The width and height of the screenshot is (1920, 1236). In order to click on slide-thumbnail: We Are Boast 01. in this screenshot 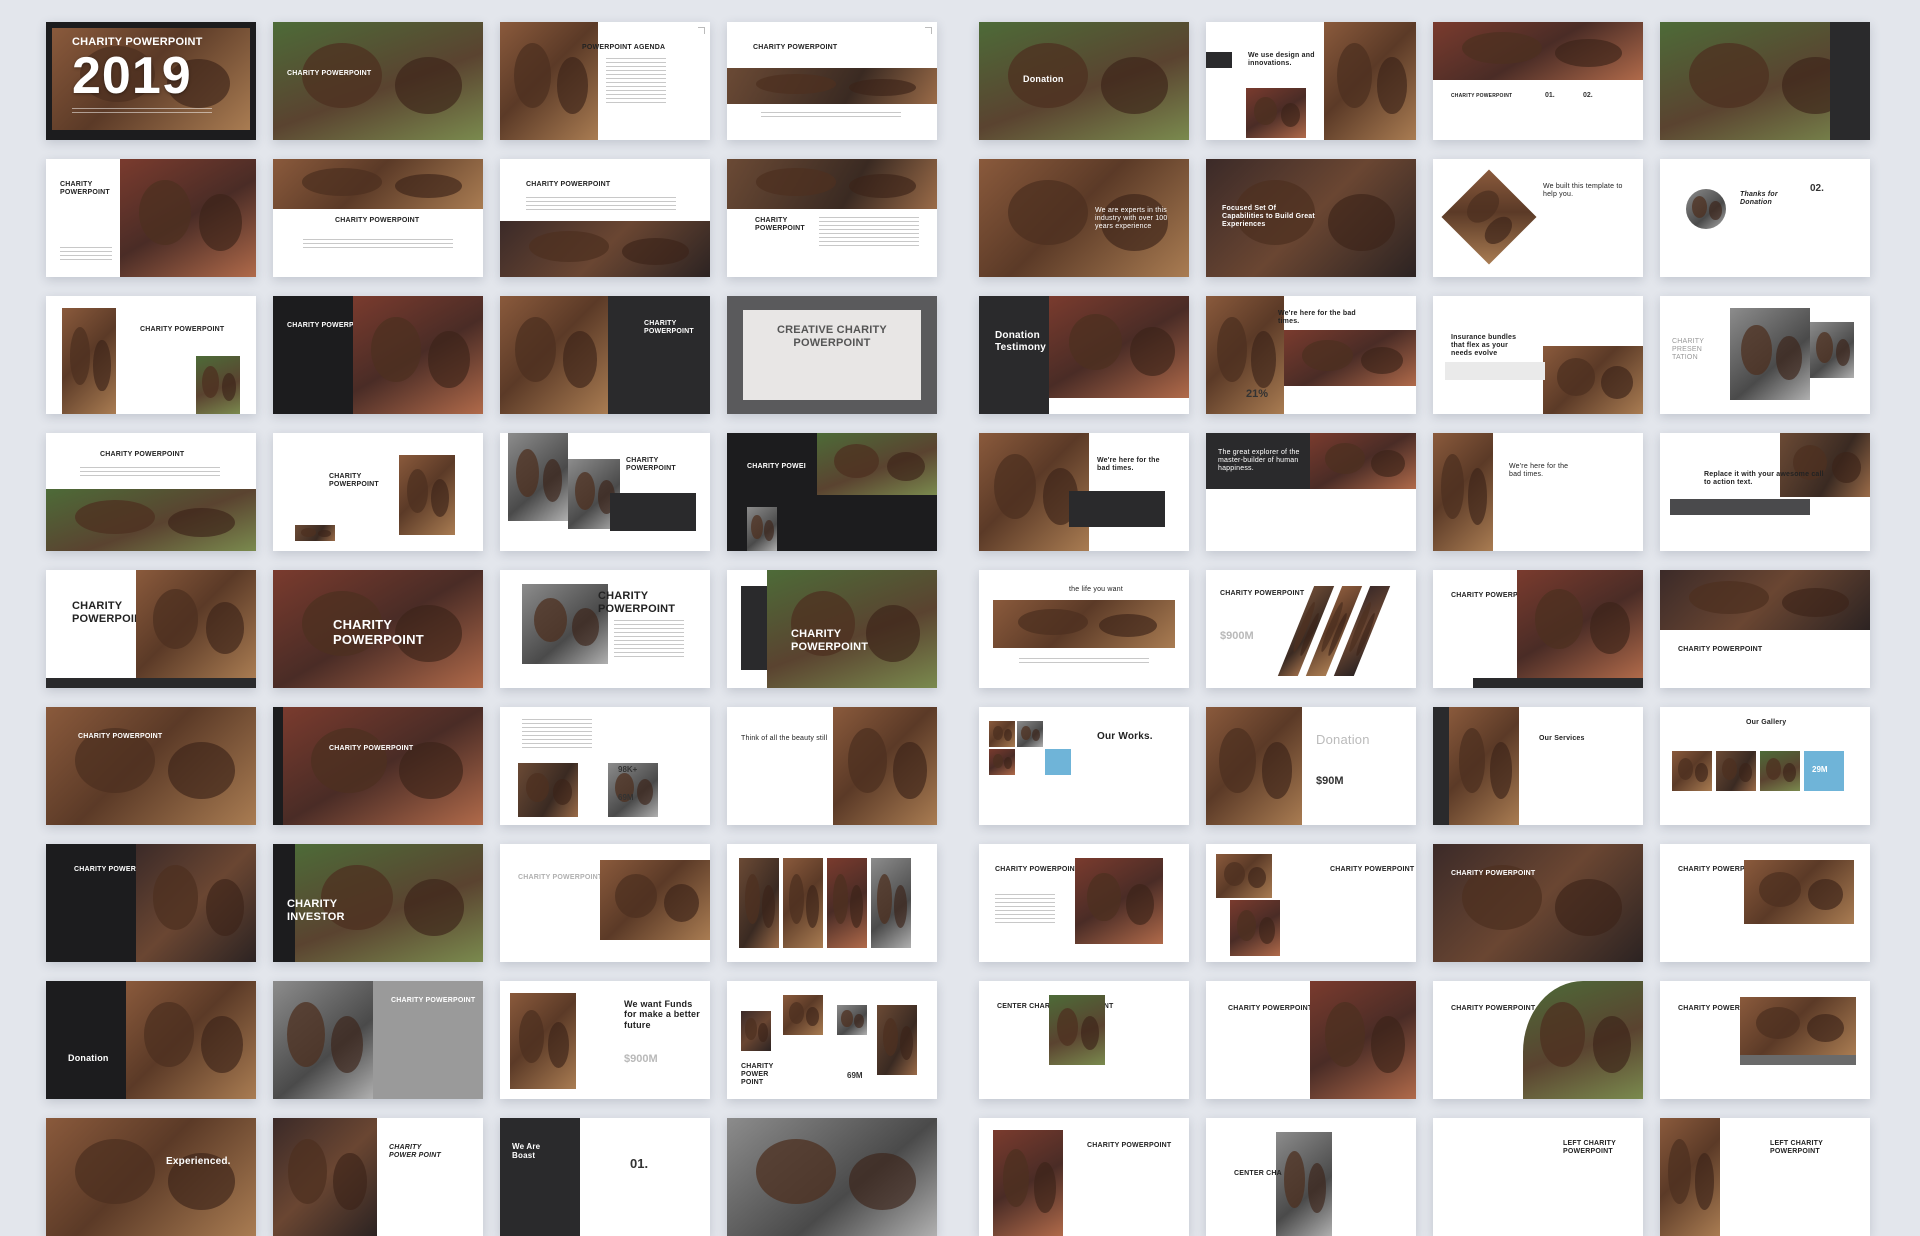, I will do `click(605, 1177)`.